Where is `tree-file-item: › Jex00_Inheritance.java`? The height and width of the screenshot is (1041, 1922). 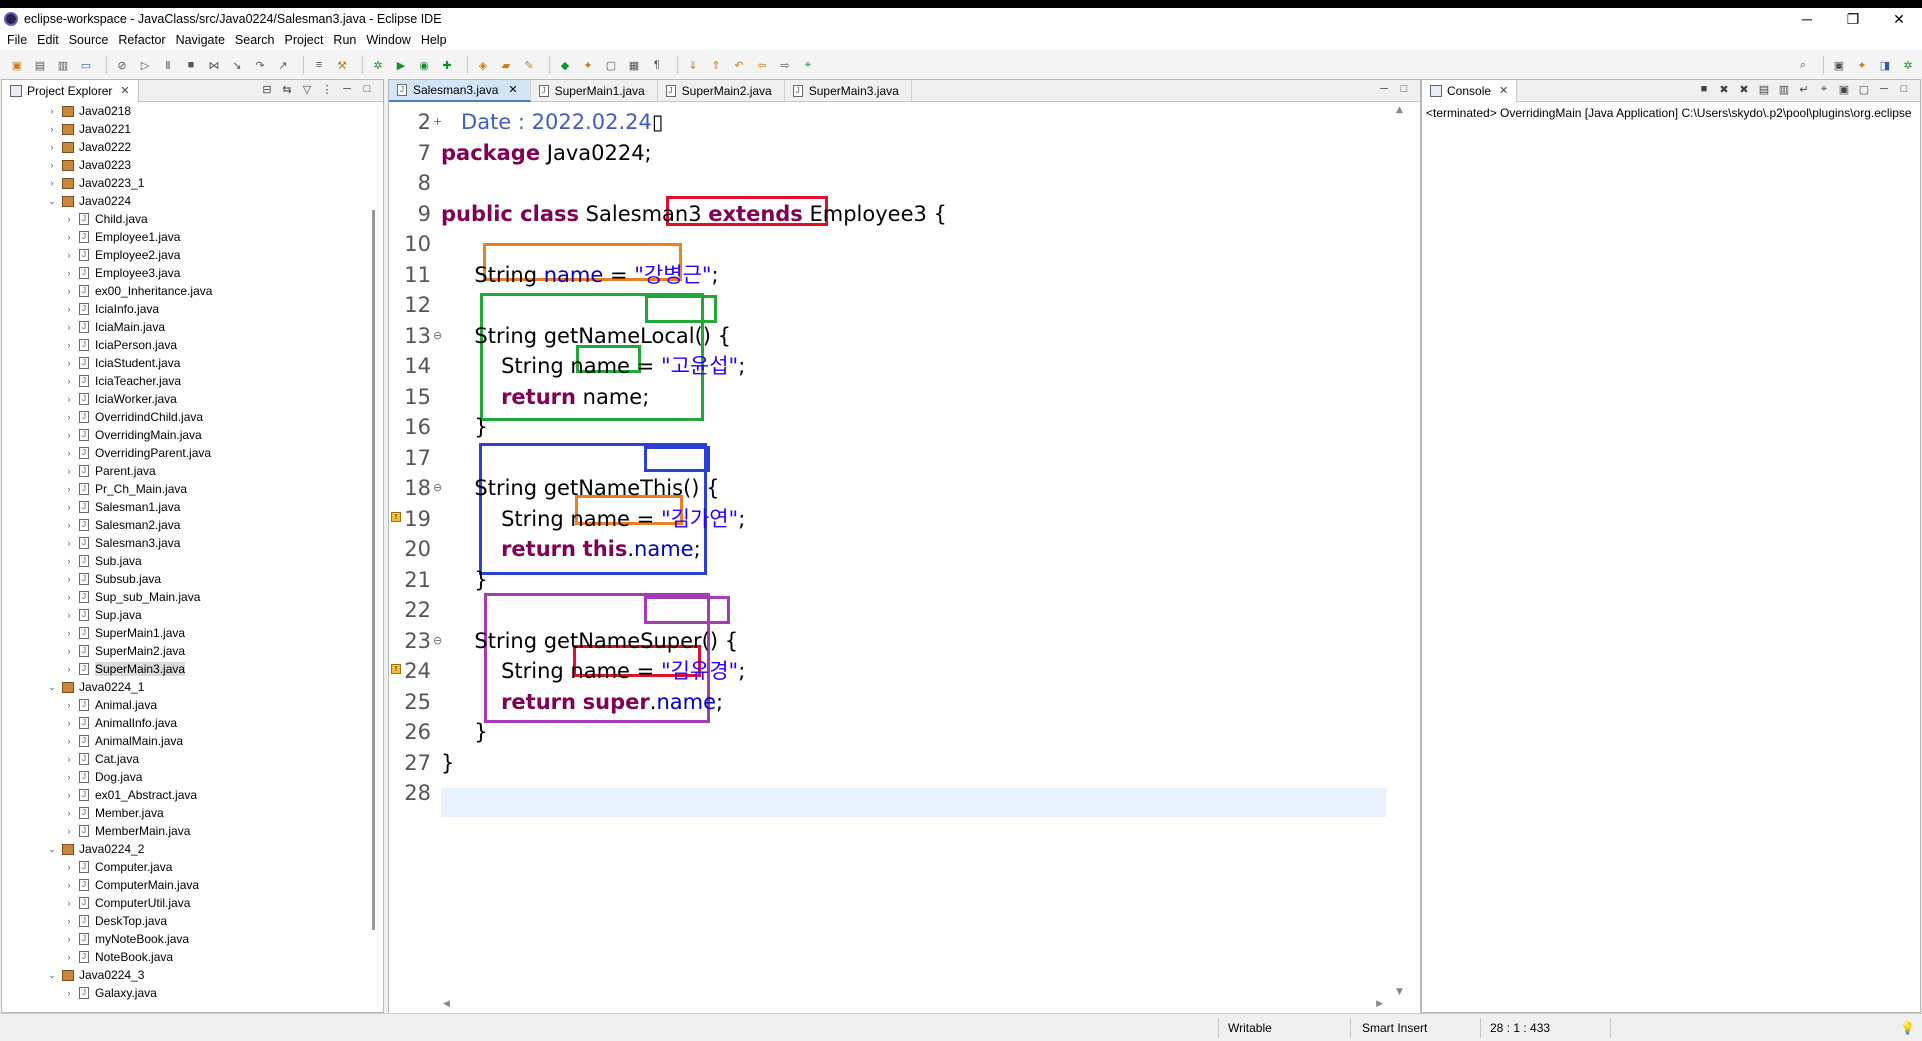 tree-file-item: › Jex00_Inheritance.java is located at coordinates (192, 291).